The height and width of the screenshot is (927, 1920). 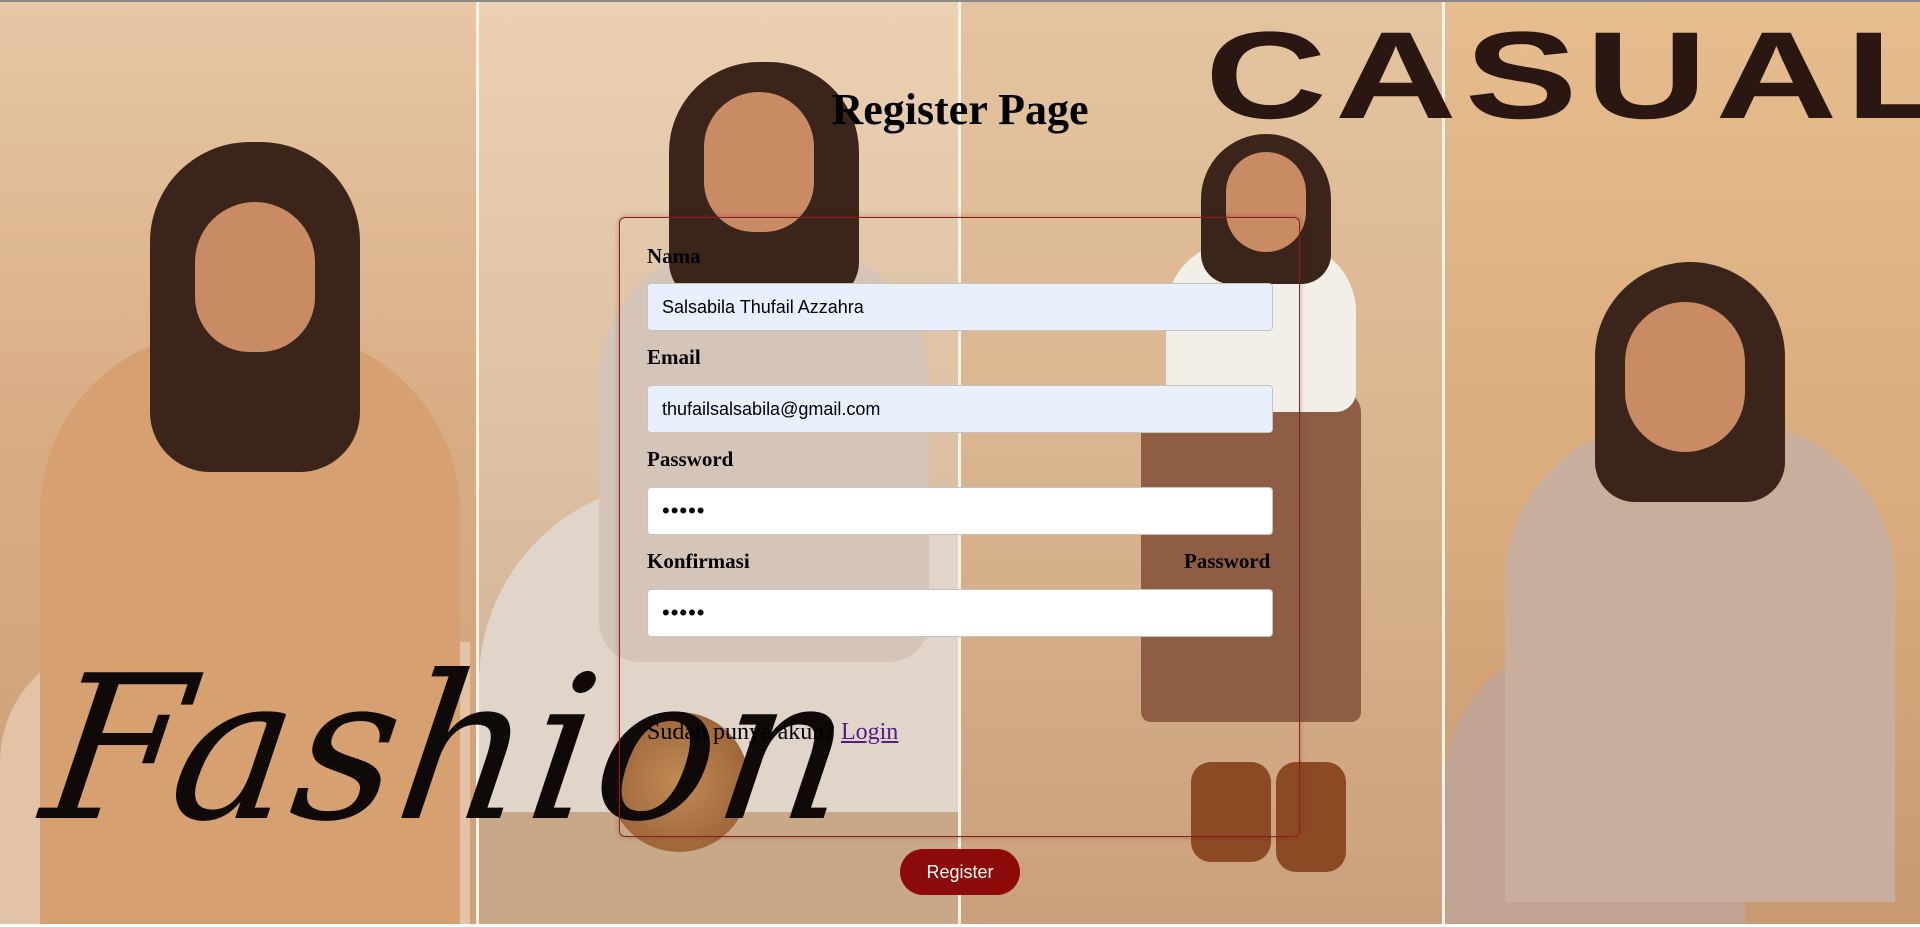 What do you see at coordinates (674, 357) in the screenshot?
I see `email-label: Email` at bounding box center [674, 357].